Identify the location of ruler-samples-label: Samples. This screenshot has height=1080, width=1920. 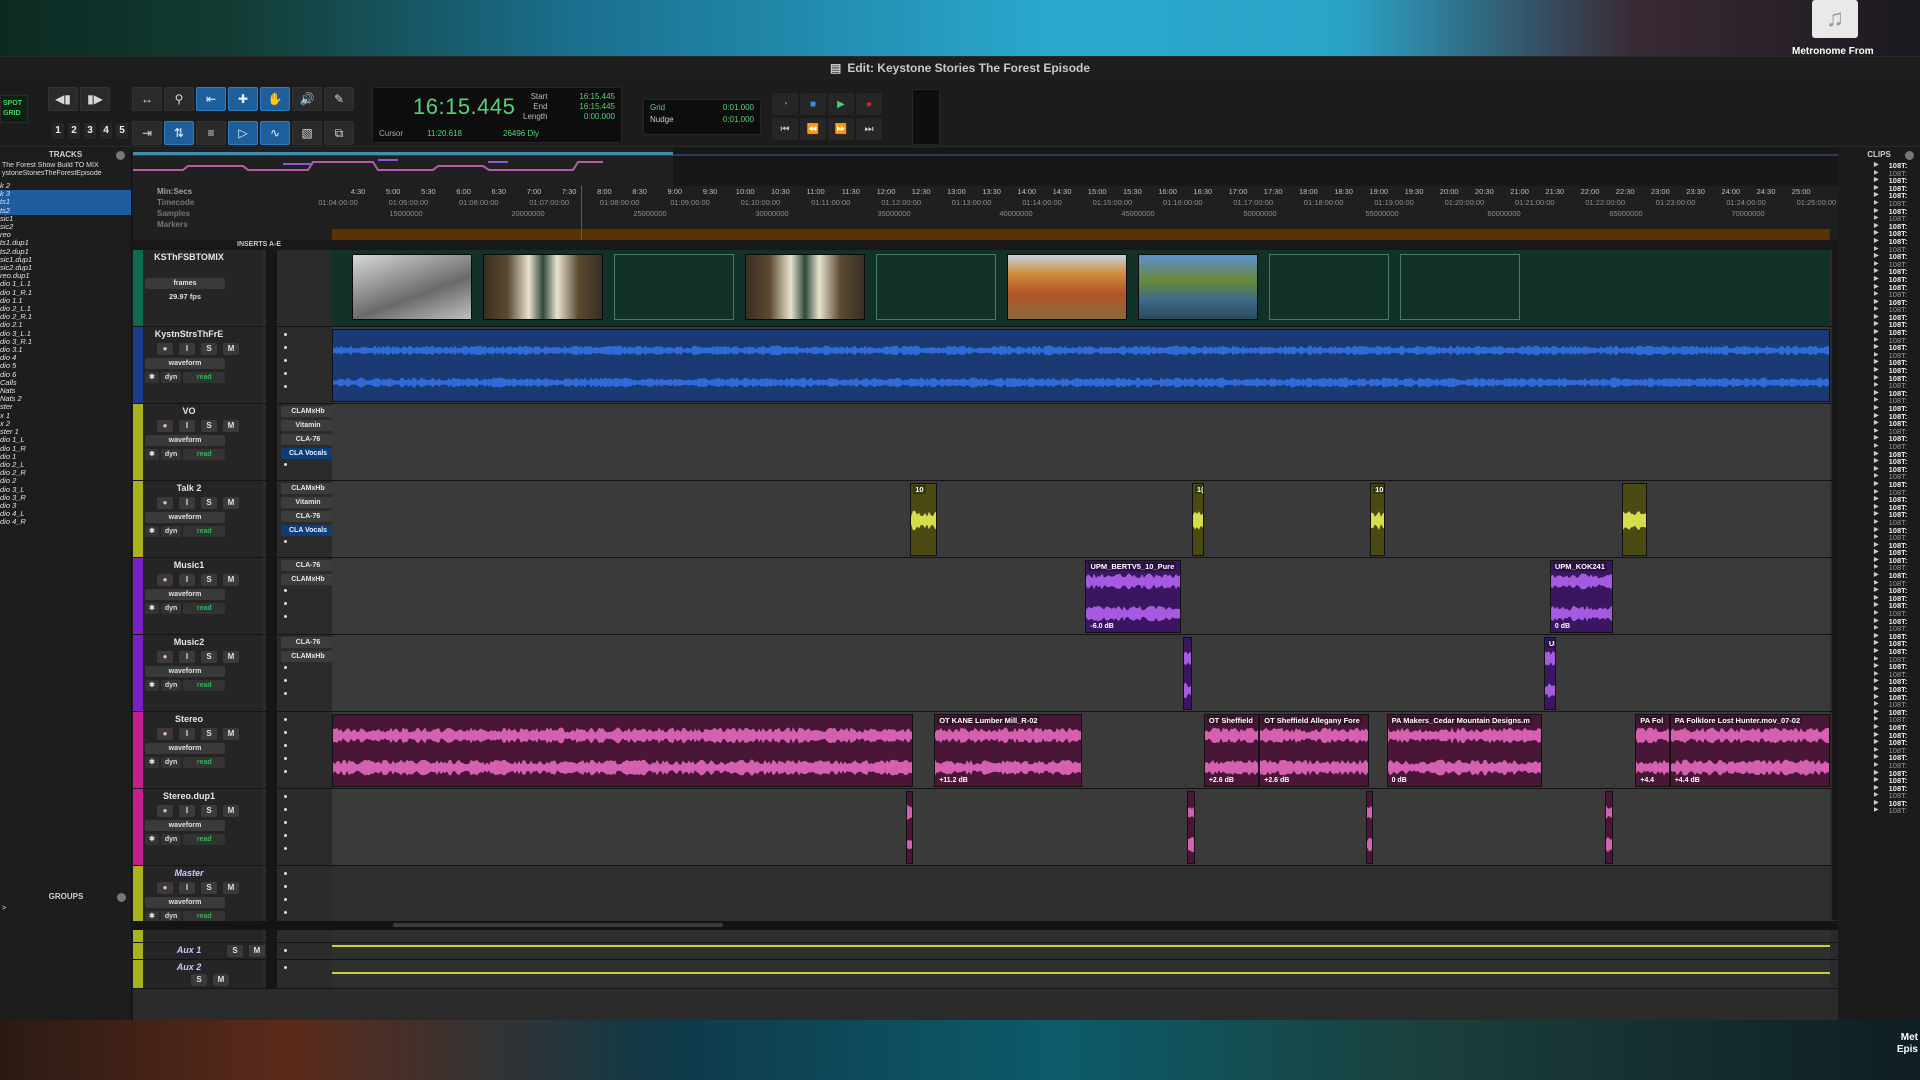
(173, 213).